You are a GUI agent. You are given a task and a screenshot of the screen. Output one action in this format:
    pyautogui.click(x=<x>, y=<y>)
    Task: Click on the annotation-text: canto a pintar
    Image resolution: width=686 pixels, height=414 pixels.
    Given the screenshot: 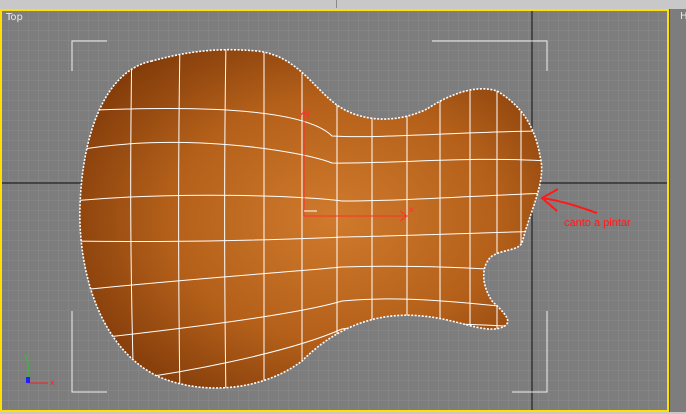 What is the action you would take?
    pyautogui.click(x=597, y=223)
    